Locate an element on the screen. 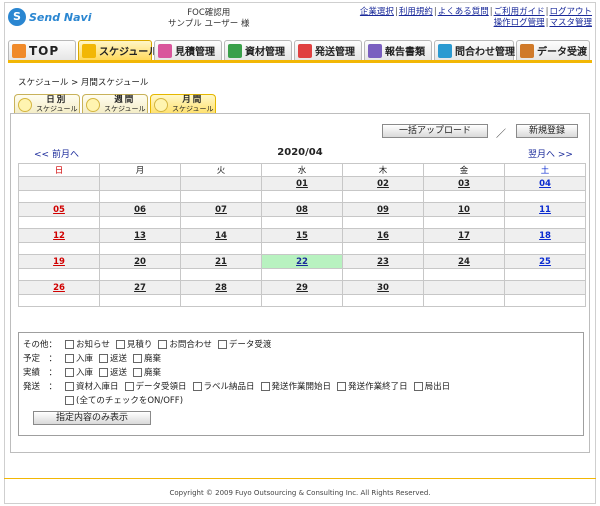 The image size is (600, 506). filter-checkbox: 発送作業終了日 is located at coordinates (372, 386).